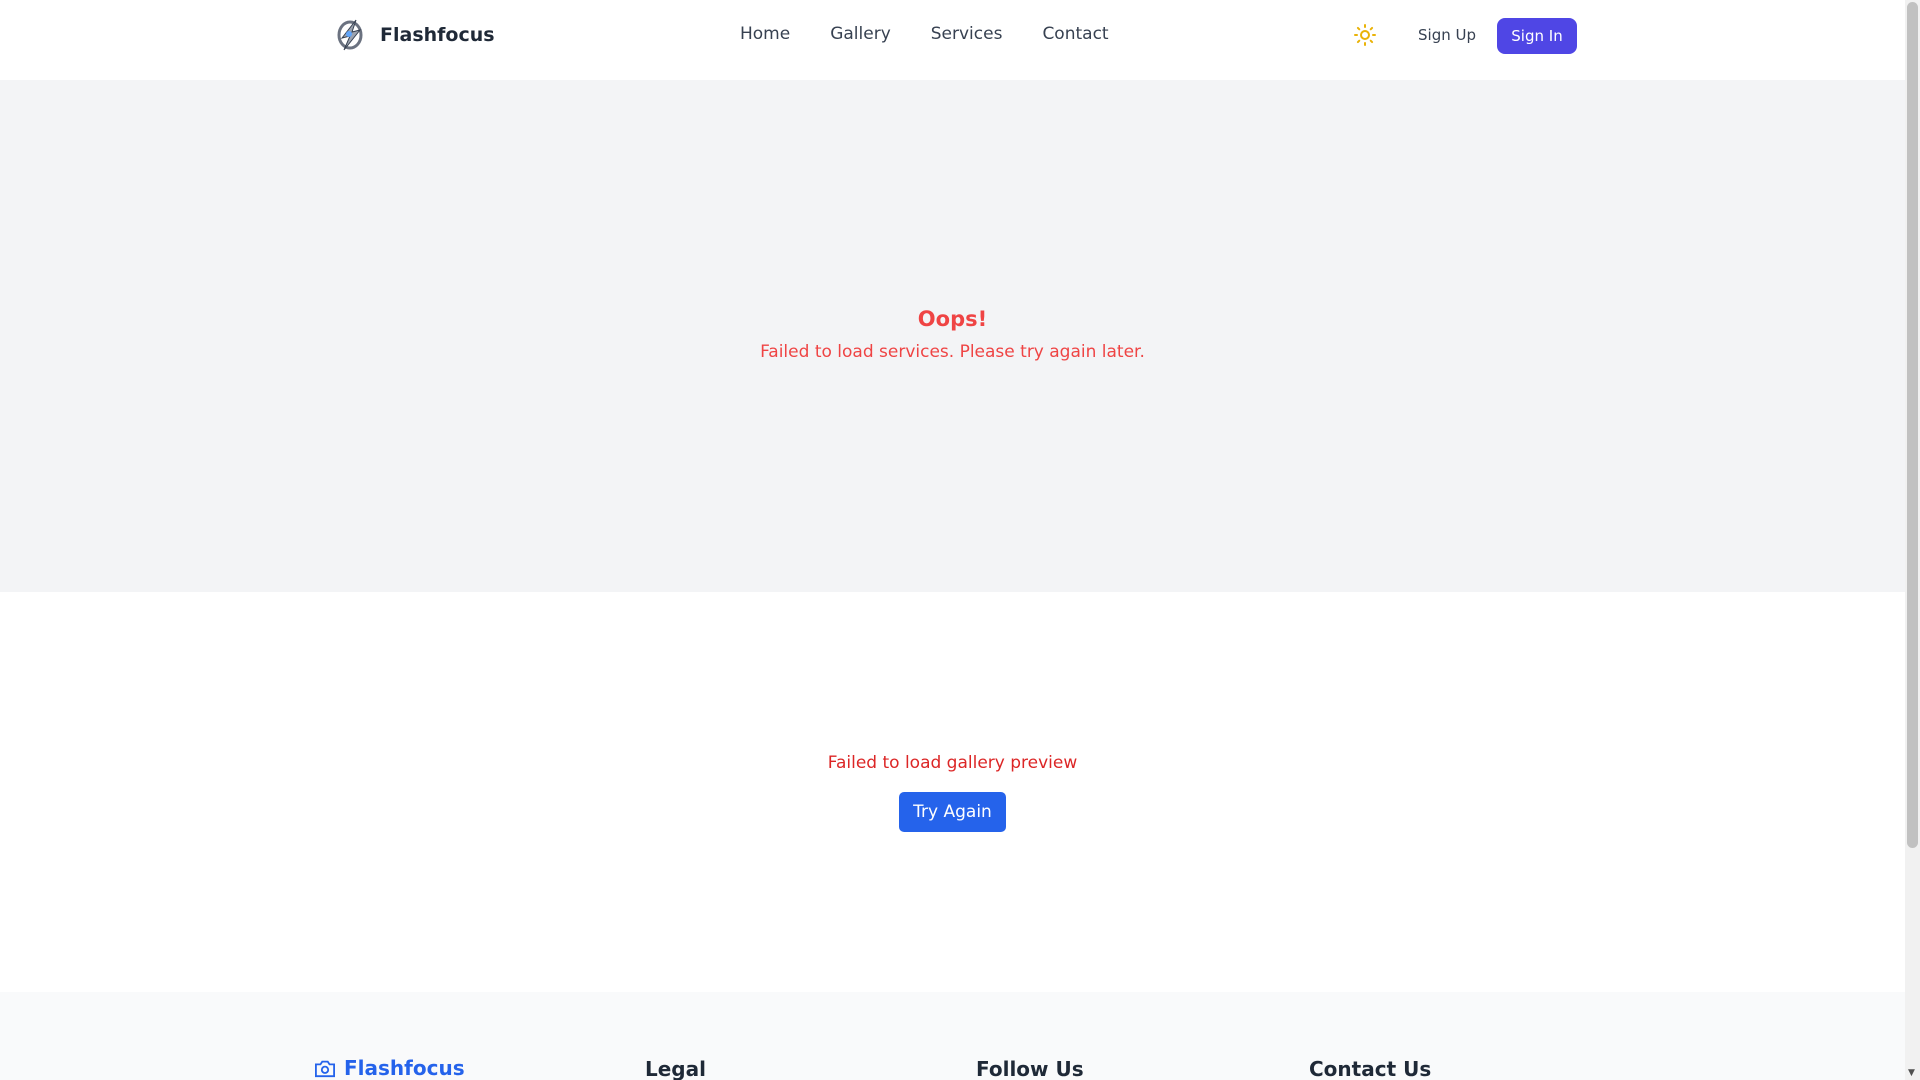 The width and height of the screenshot is (1920, 1080). Describe the element at coordinates (924, 34) in the screenshot. I see `main-nav: Home Gallery Services Contact` at that location.